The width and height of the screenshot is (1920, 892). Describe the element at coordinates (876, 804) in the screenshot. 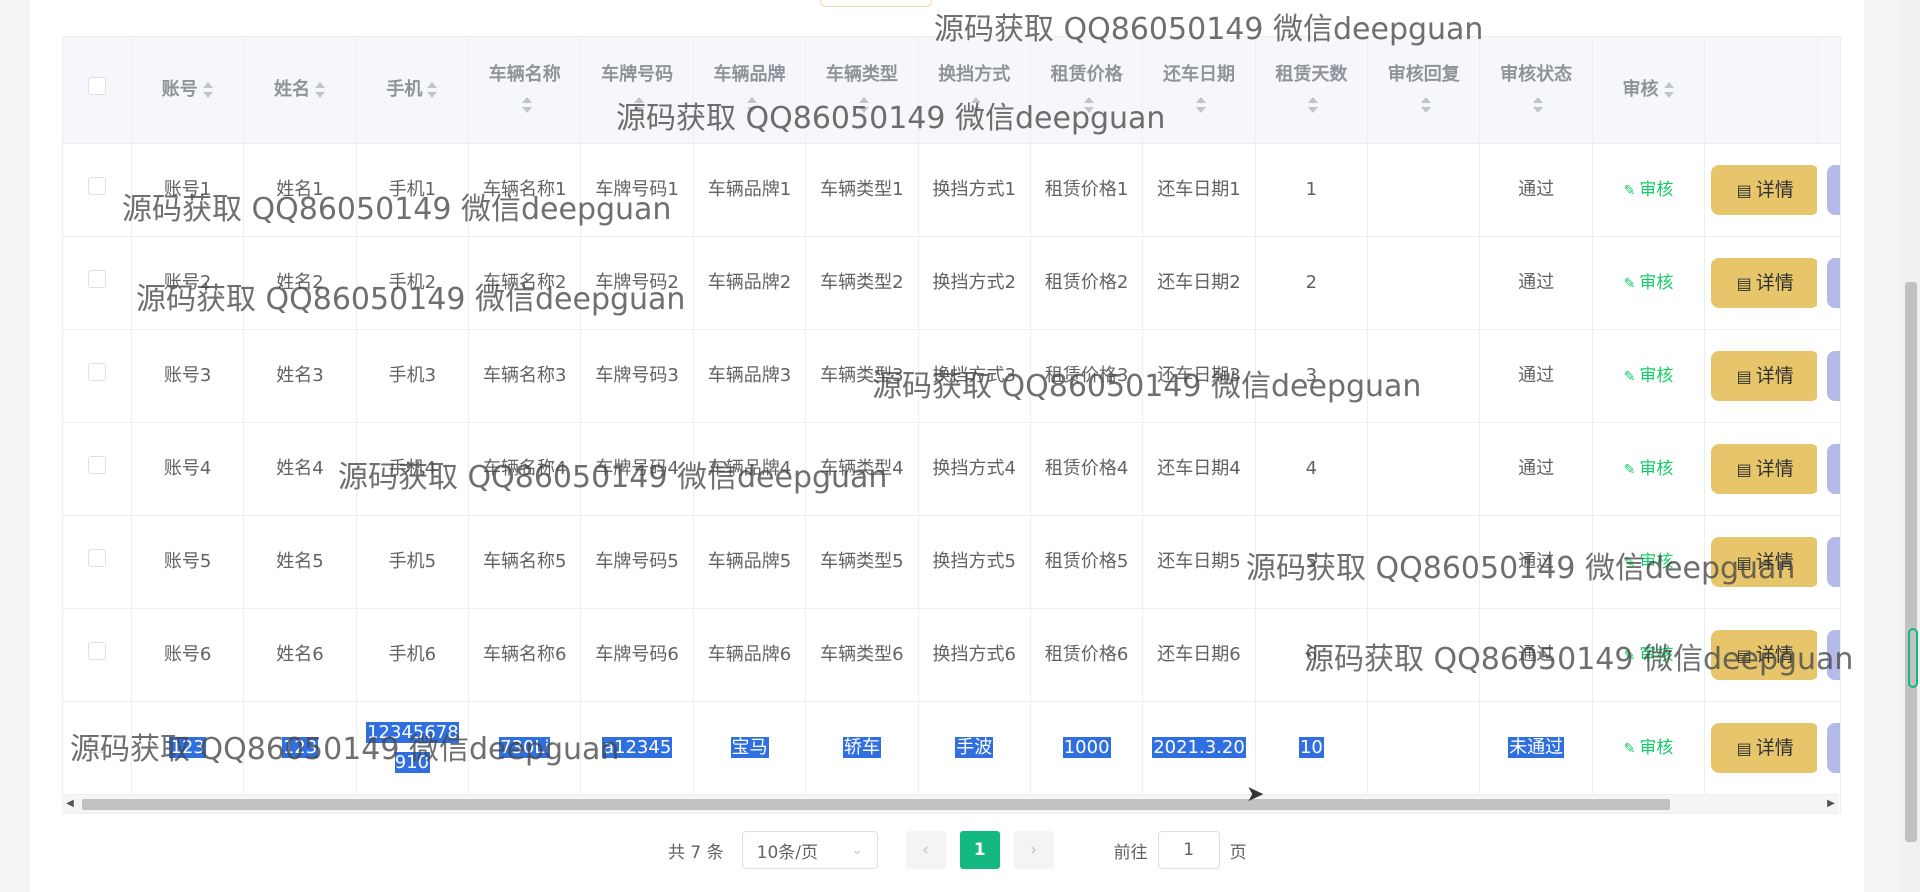

I see `horizontal-scroll-thumb` at that location.